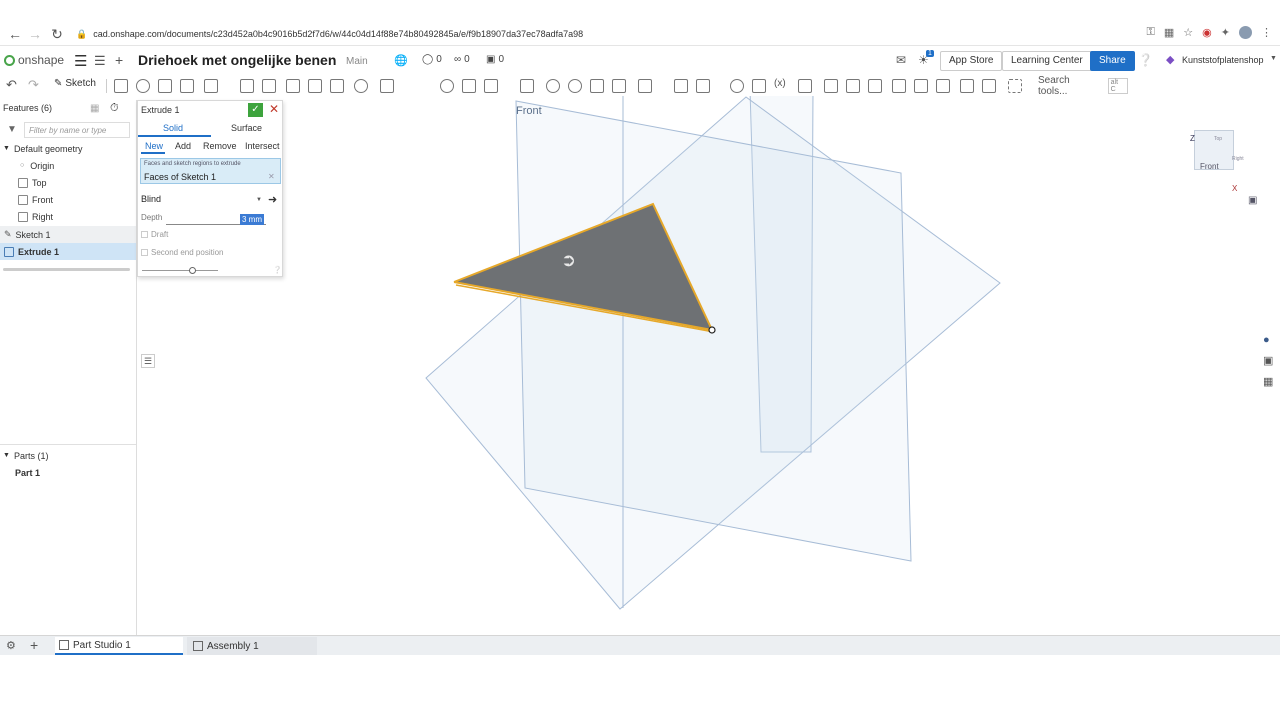 This screenshot has height=720, width=1280. What do you see at coordinates (527, 86) in the screenshot?
I see `delete-part-icon` at bounding box center [527, 86].